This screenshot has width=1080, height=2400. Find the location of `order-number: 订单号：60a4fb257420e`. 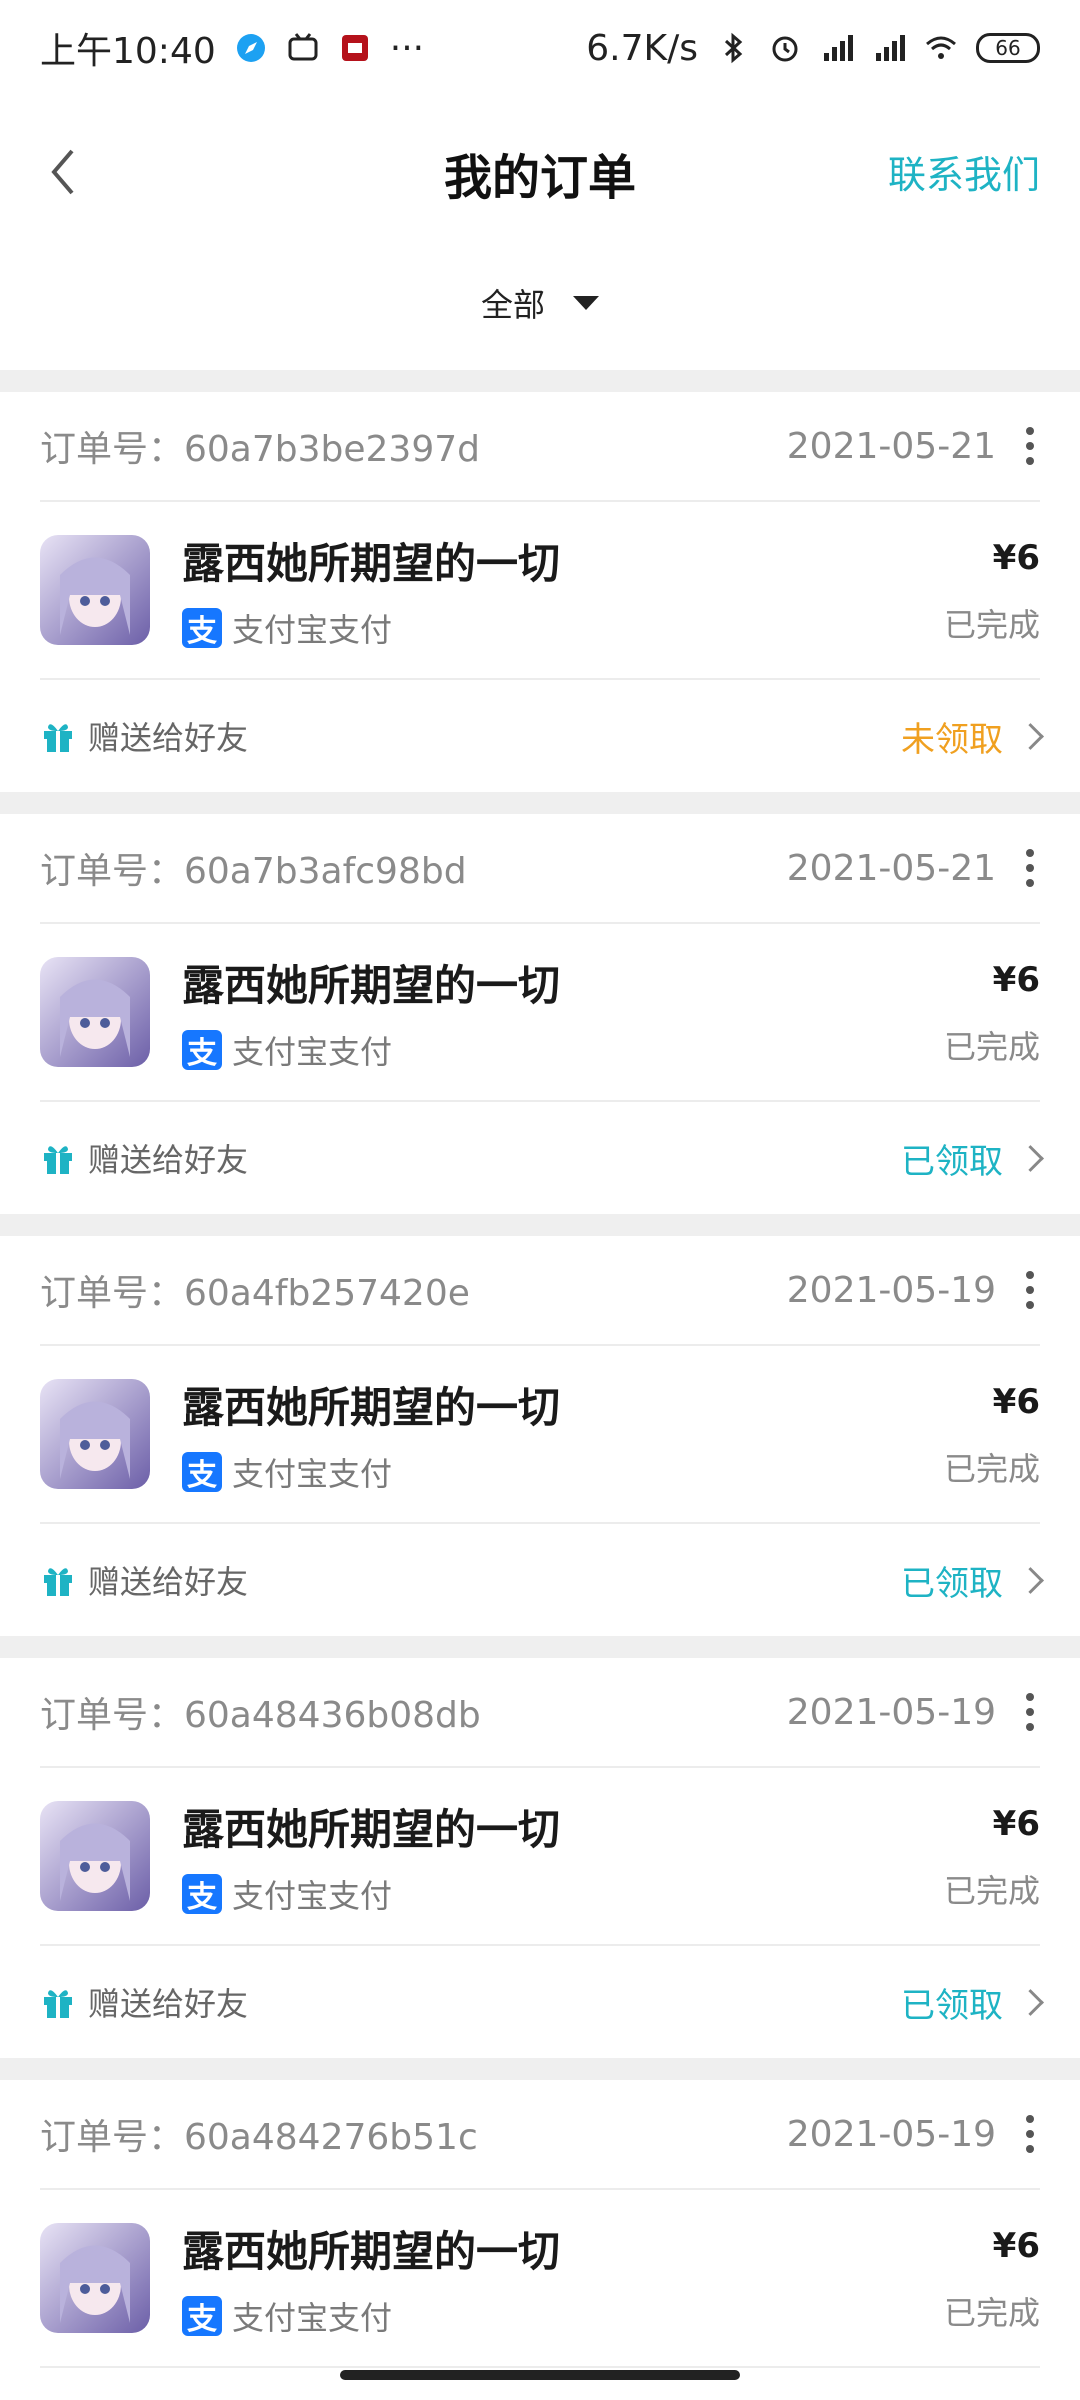

order-number: 订单号：60a4fb257420e is located at coordinates (255, 1293).